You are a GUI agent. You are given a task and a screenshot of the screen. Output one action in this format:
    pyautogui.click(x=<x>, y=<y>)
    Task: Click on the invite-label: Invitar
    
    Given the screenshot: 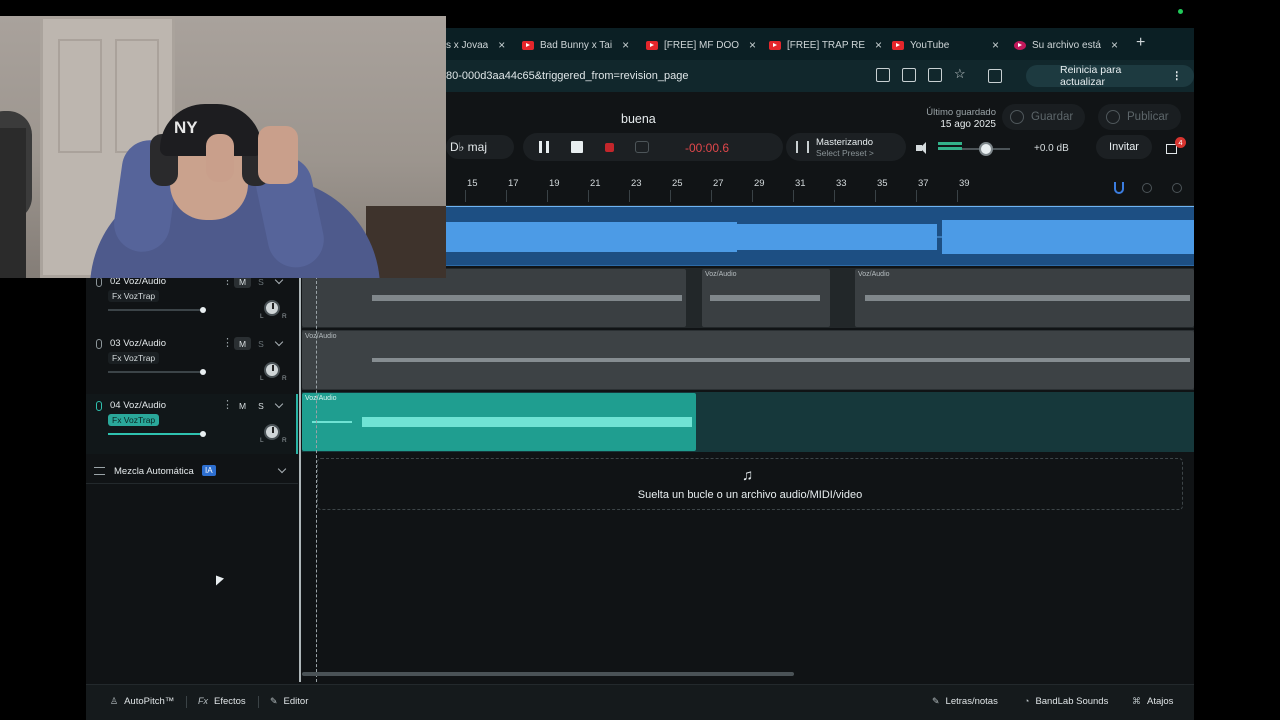 What is the action you would take?
    pyautogui.click(x=1124, y=147)
    